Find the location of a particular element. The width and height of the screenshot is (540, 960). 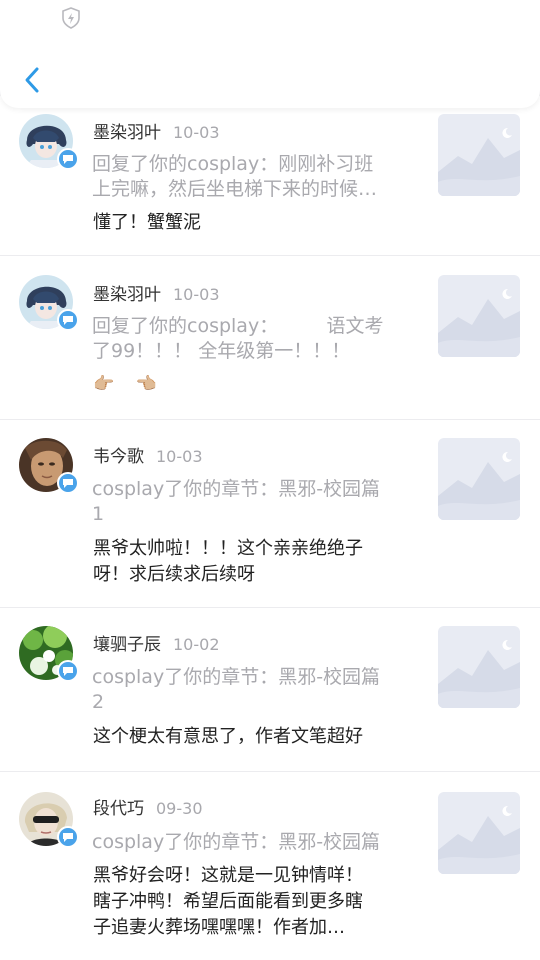

comment-line: 黑爷太帅啦！！！这个亲亲绝绝子 is located at coordinates (228, 548).